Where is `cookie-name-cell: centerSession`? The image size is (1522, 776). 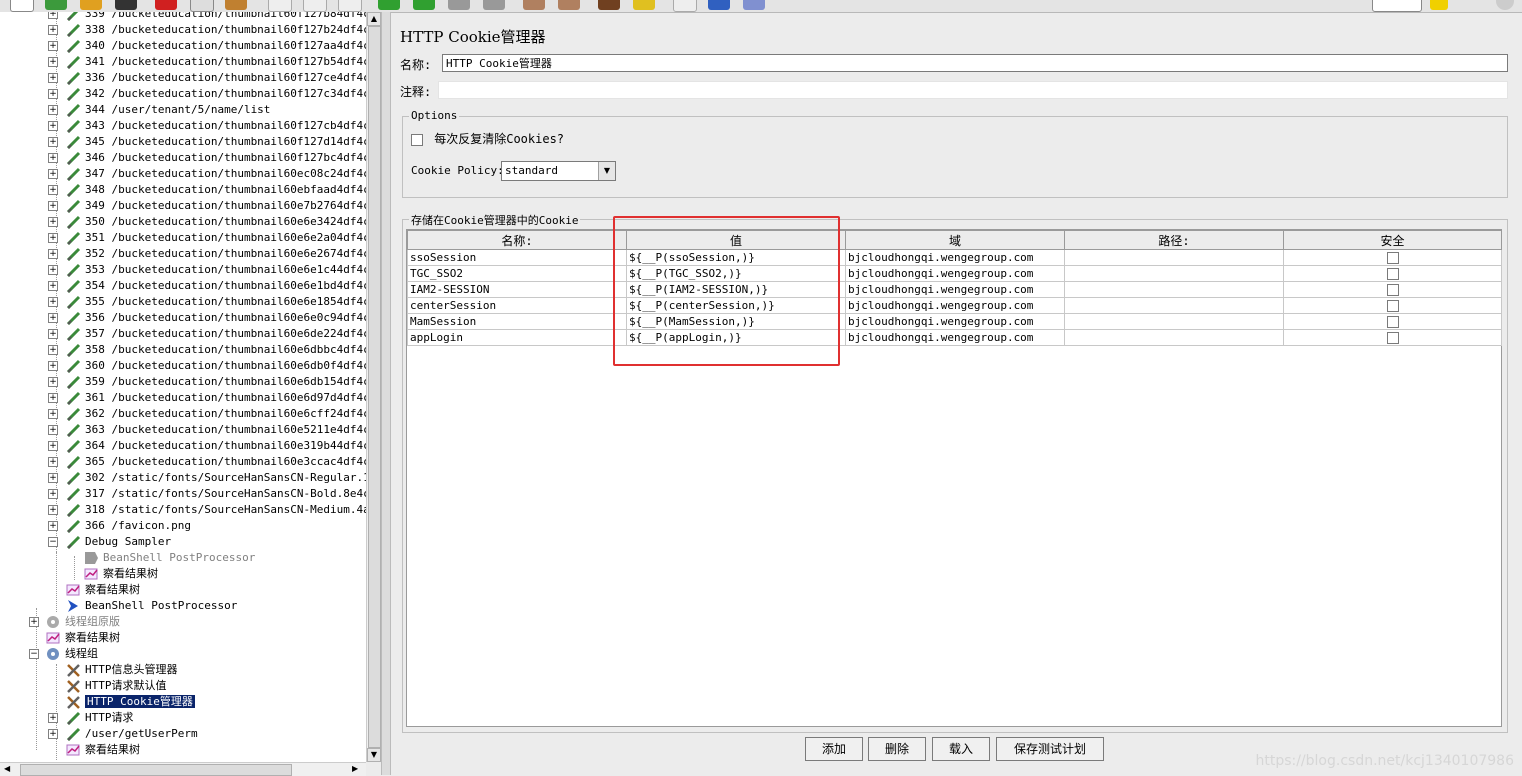
cookie-name-cell: centerSession is located at coordinates (517, 305).